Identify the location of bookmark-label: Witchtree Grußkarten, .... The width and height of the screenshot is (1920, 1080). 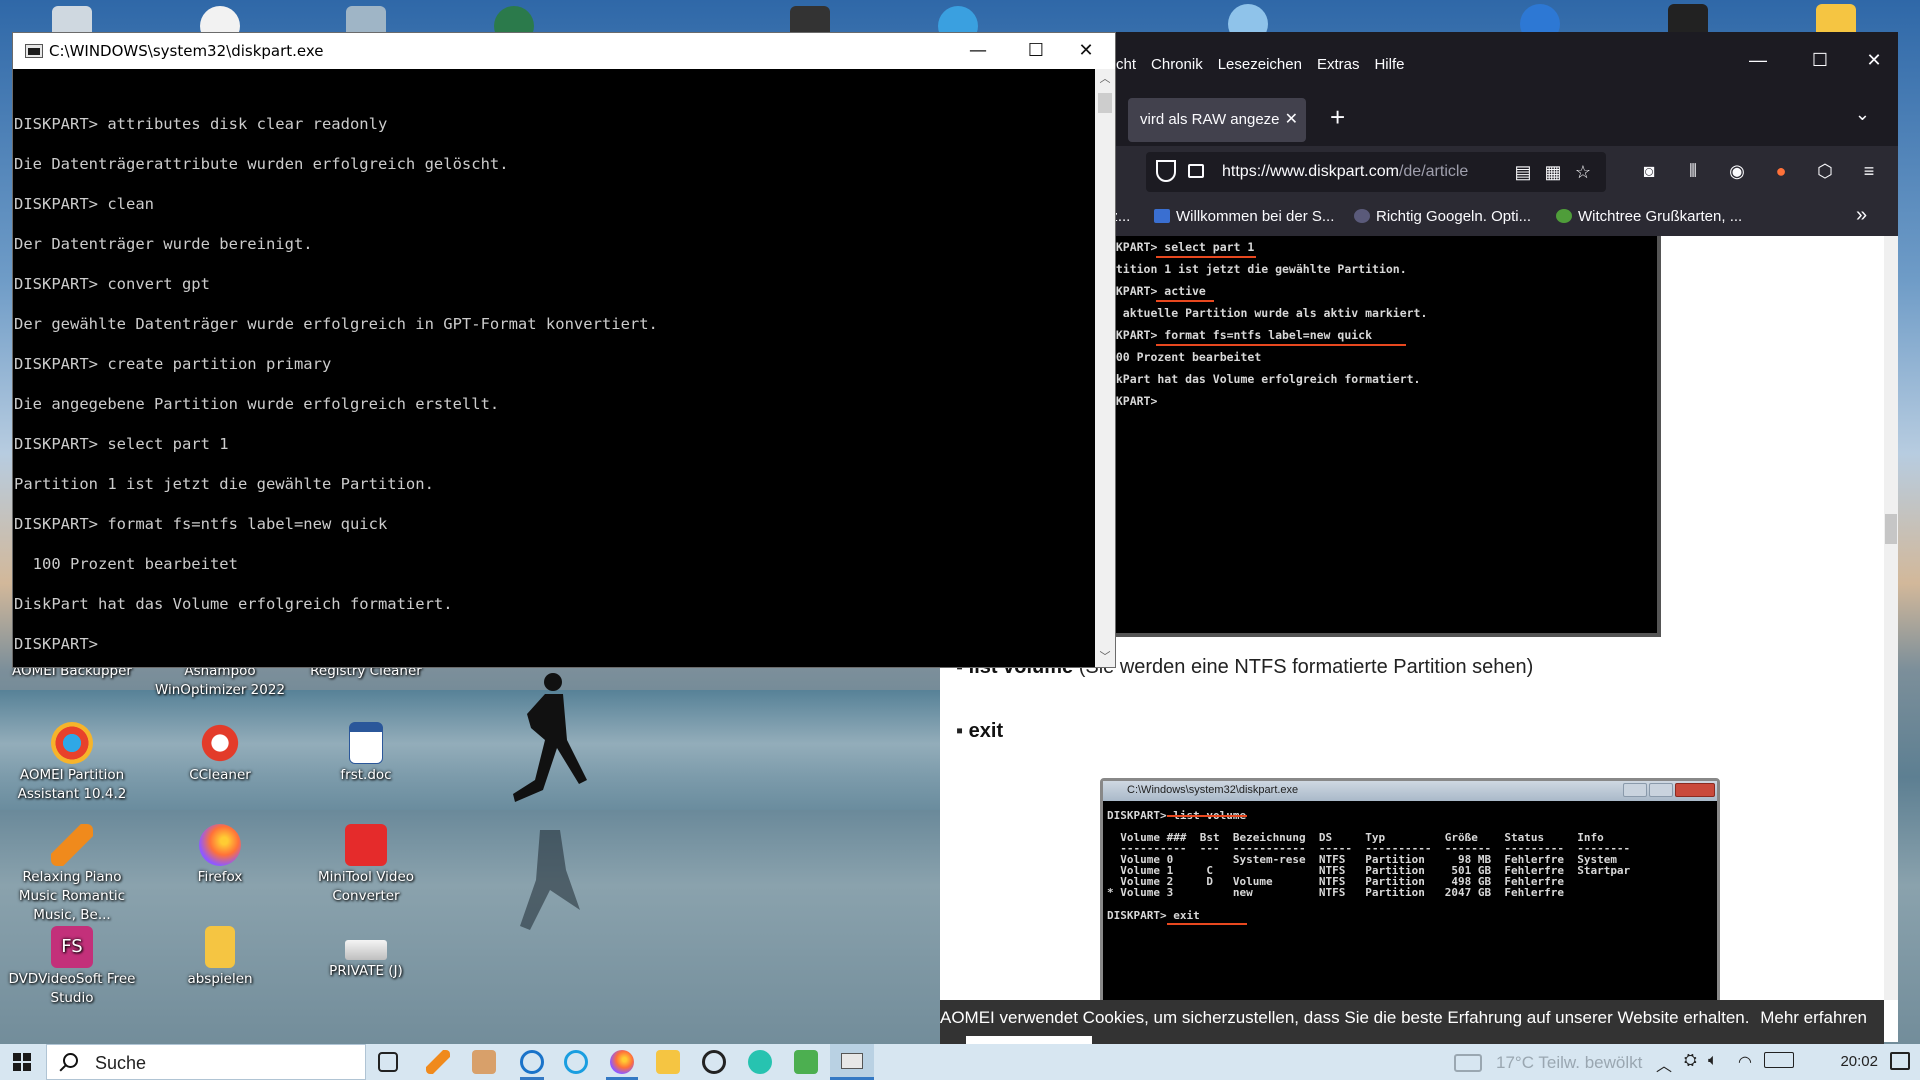
(1660, 216).